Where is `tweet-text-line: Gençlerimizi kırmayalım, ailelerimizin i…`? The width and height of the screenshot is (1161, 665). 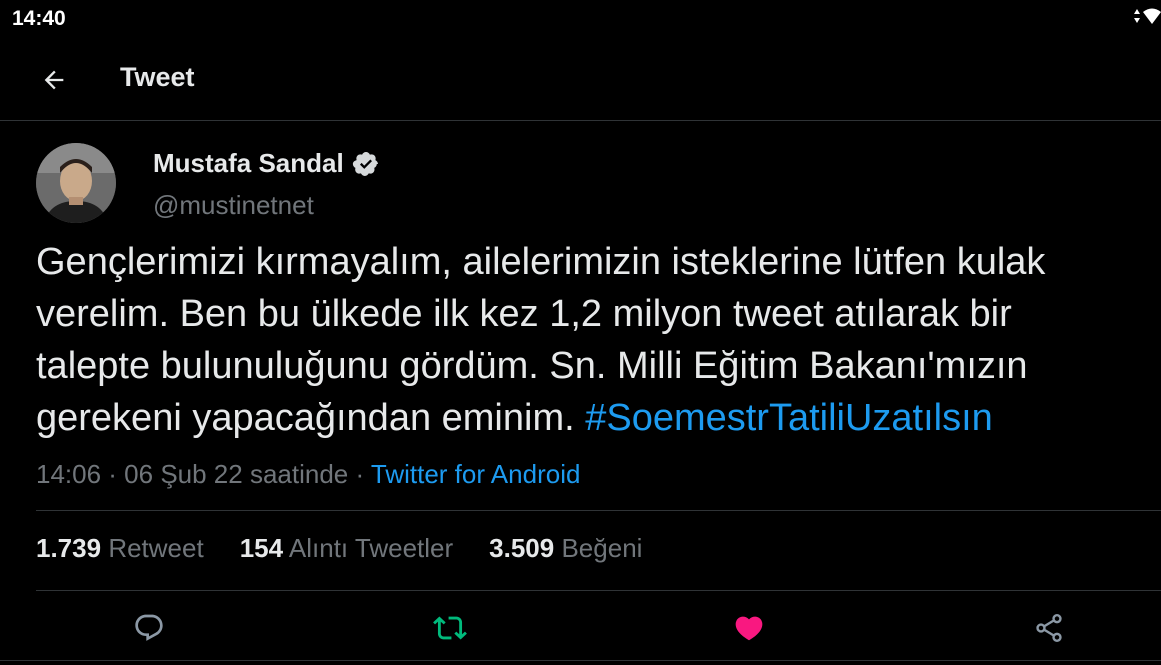
tweet-text-line: Gençlerimizi kırmayalım, ailelerimizin i… is located at coordinates (541, 262).